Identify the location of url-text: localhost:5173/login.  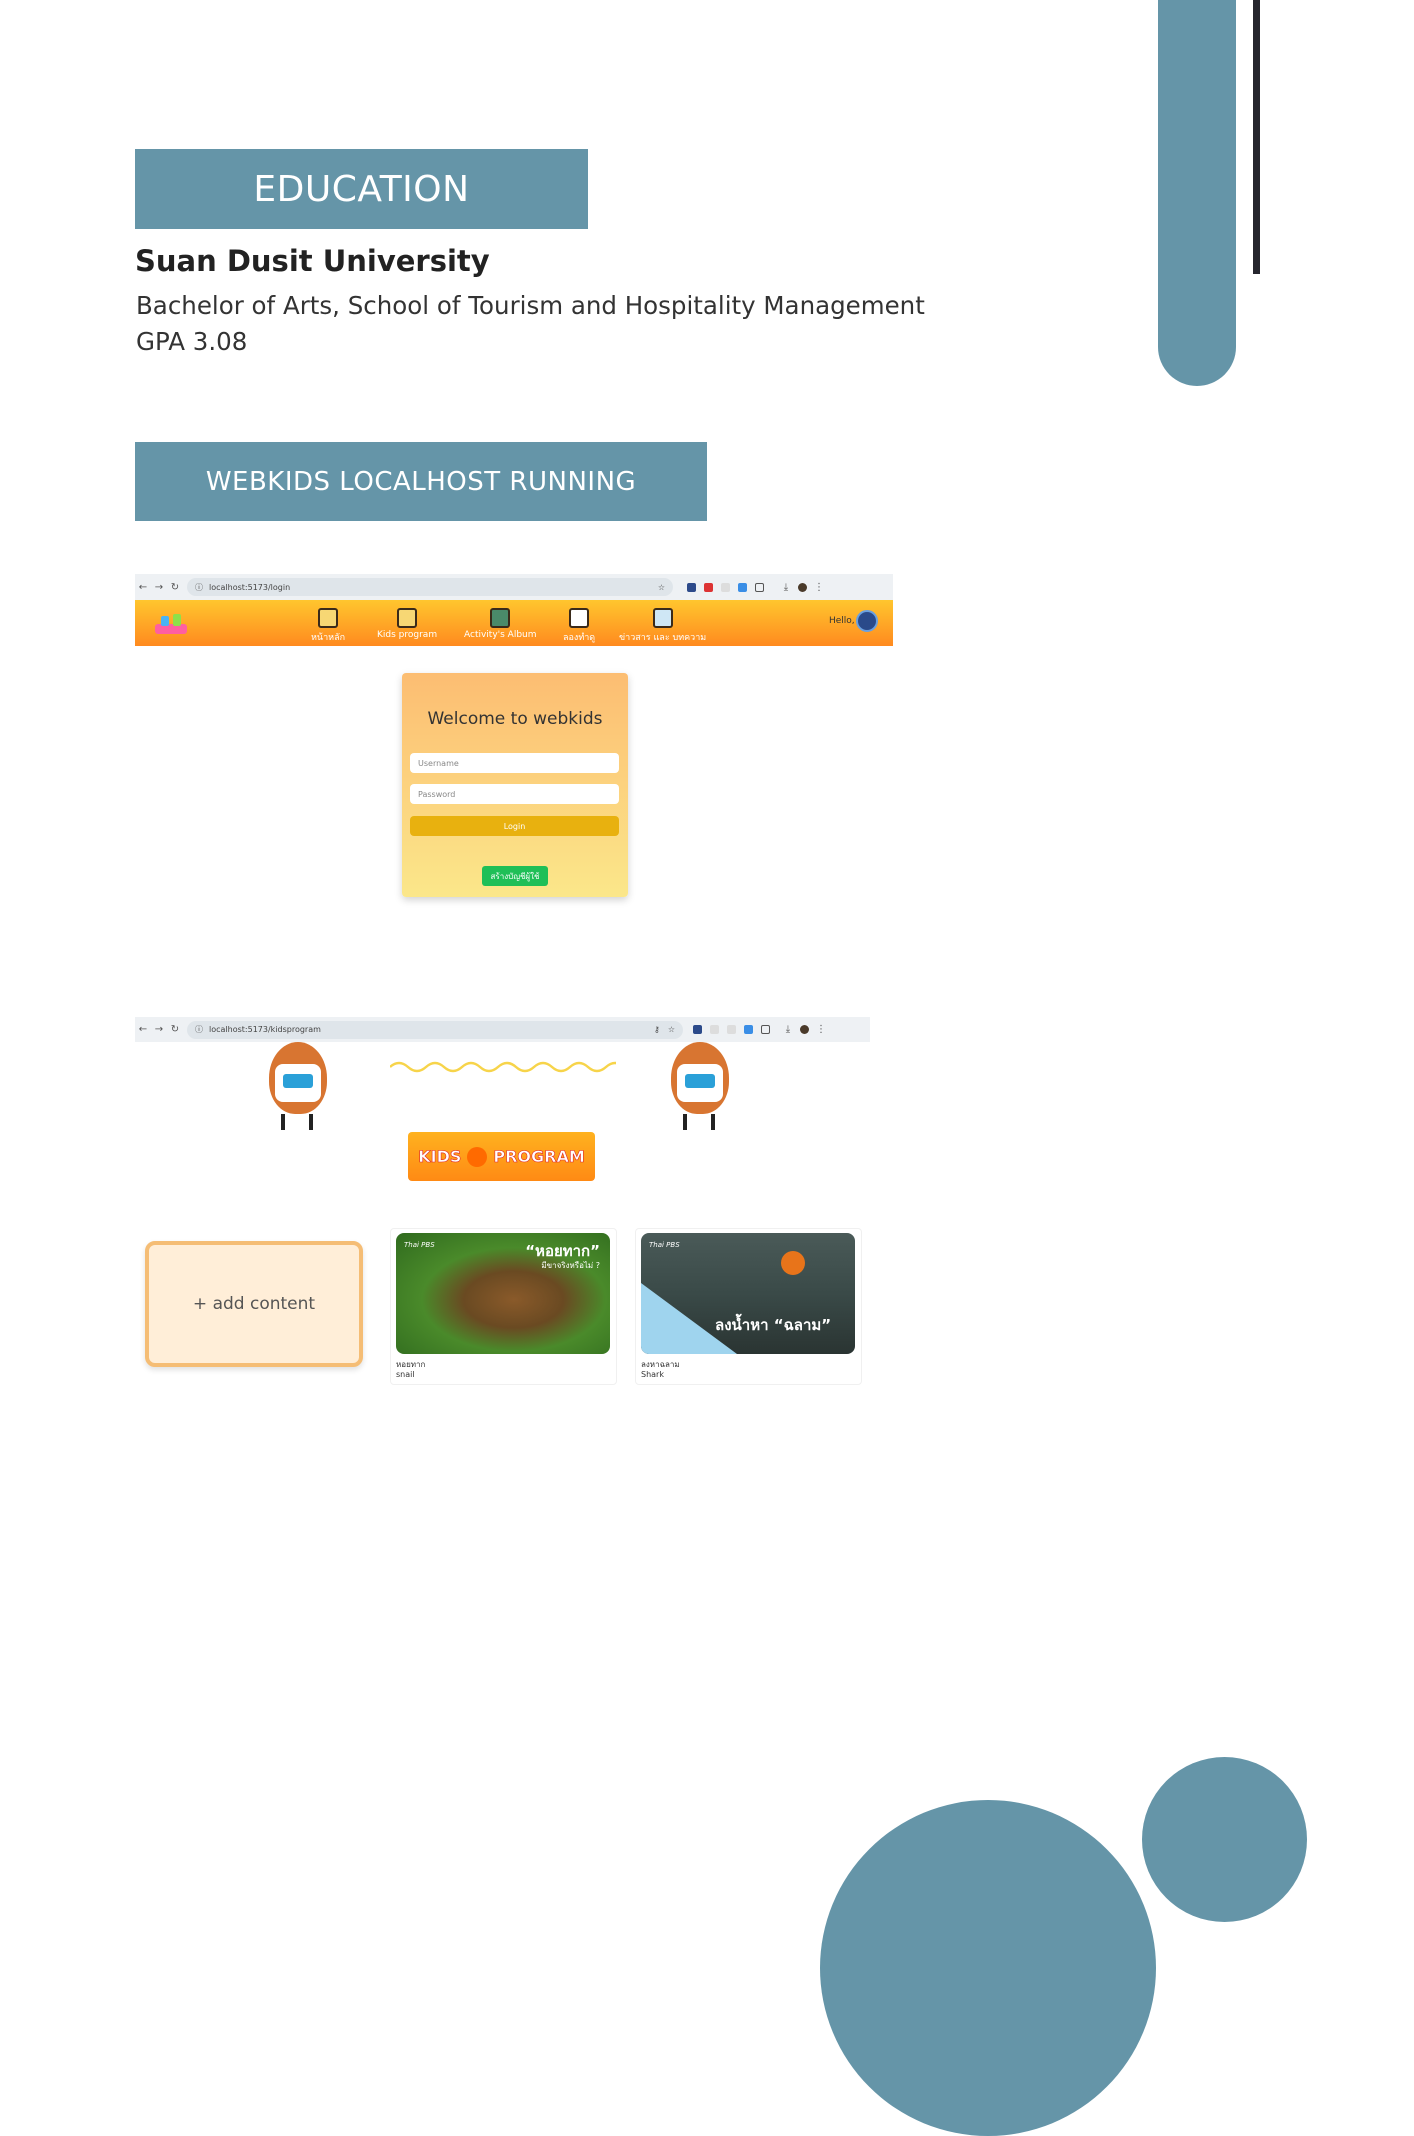
(250, 587).